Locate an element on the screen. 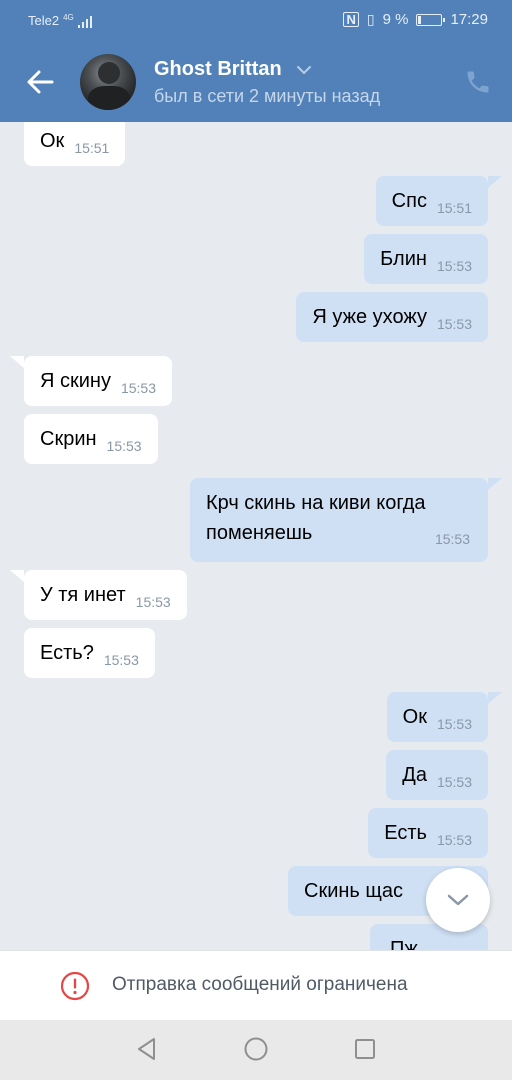  message-bubble-outgoing: Ок 15:53 is located at coordinates (437, 717).